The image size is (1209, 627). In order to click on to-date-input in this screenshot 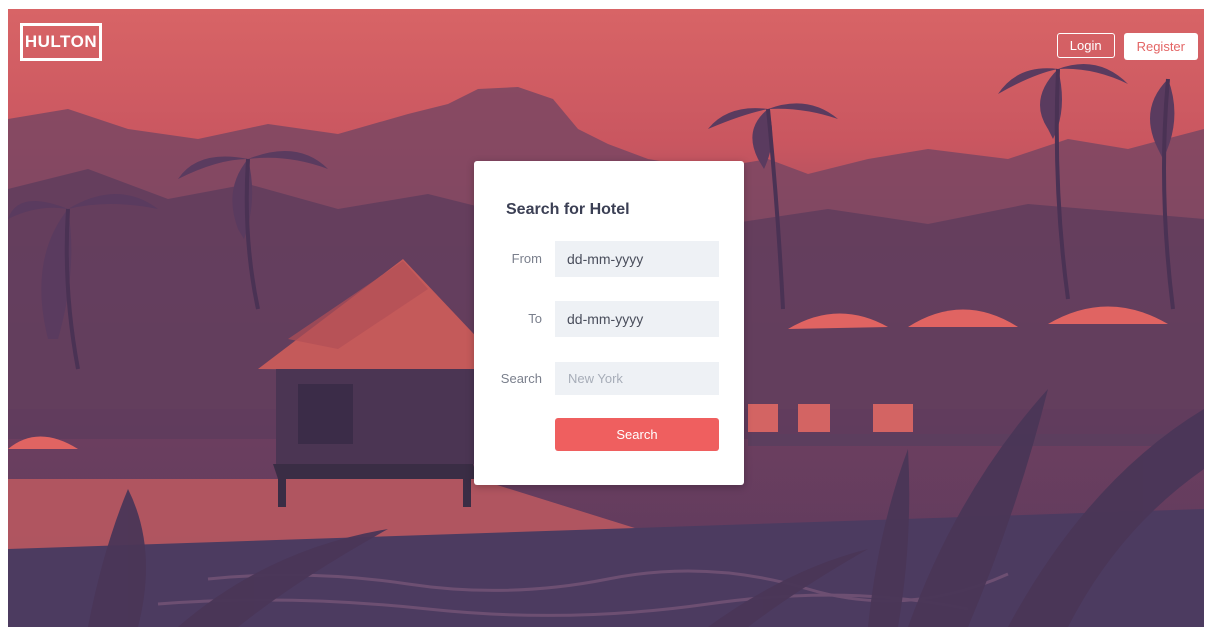, I will do `click(637, 319)`.